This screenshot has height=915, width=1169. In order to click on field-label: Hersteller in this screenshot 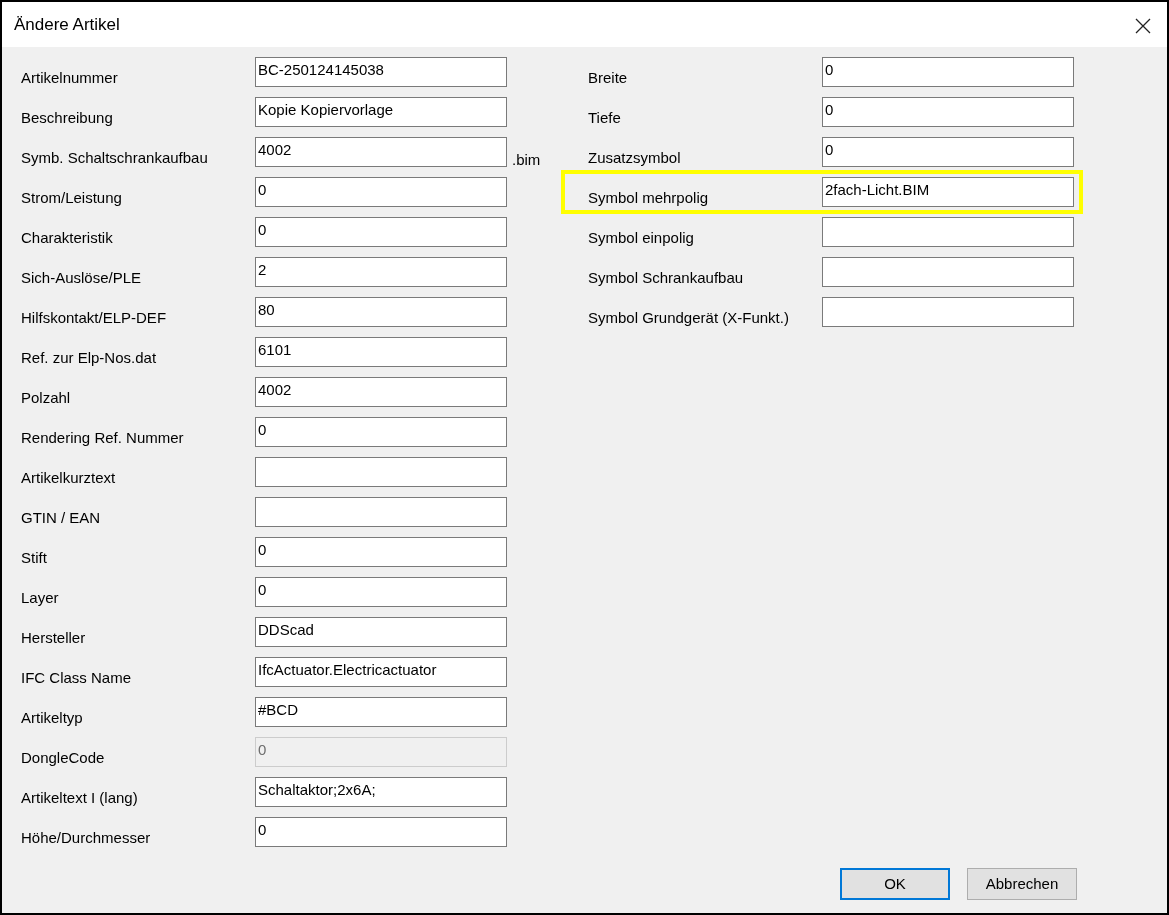, I will do `click(54, 638)`.